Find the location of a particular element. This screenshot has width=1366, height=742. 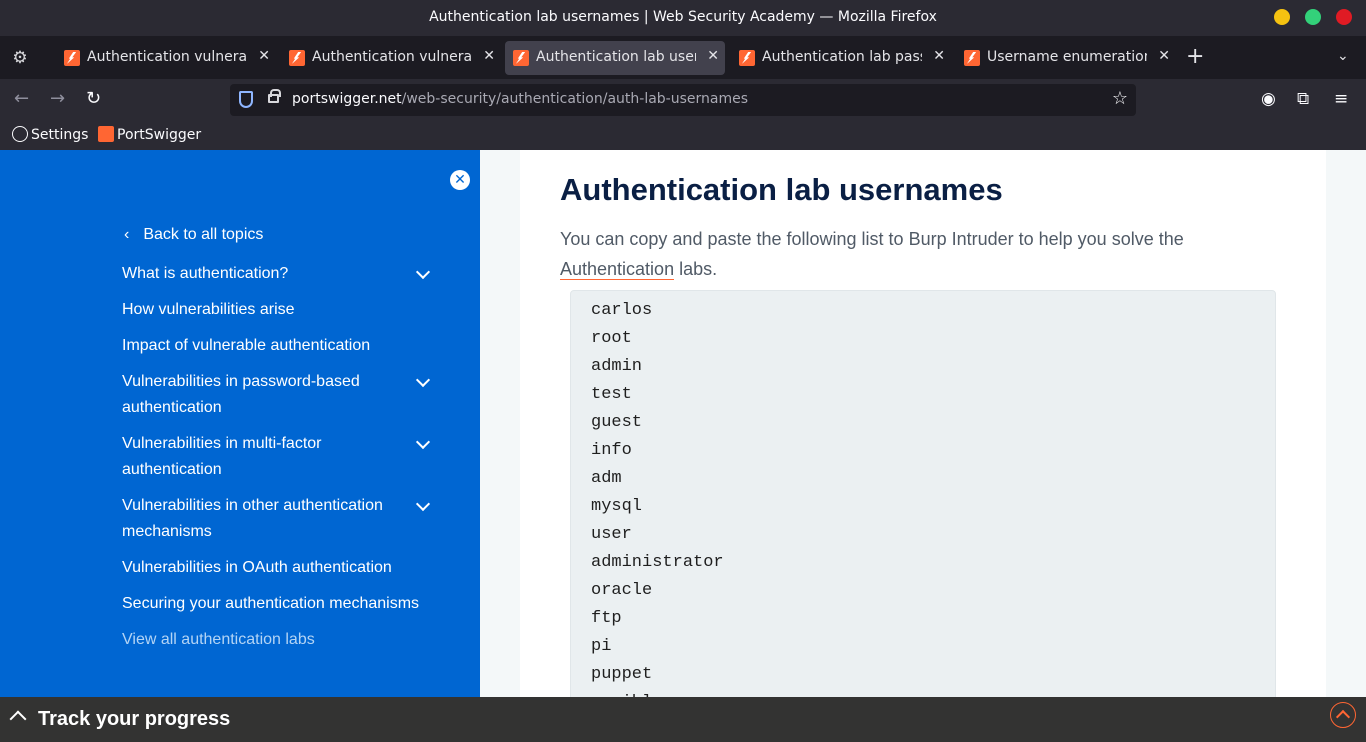

tab-2: Authentication vulnerabil ✕ is located at coordinates (391, 58).